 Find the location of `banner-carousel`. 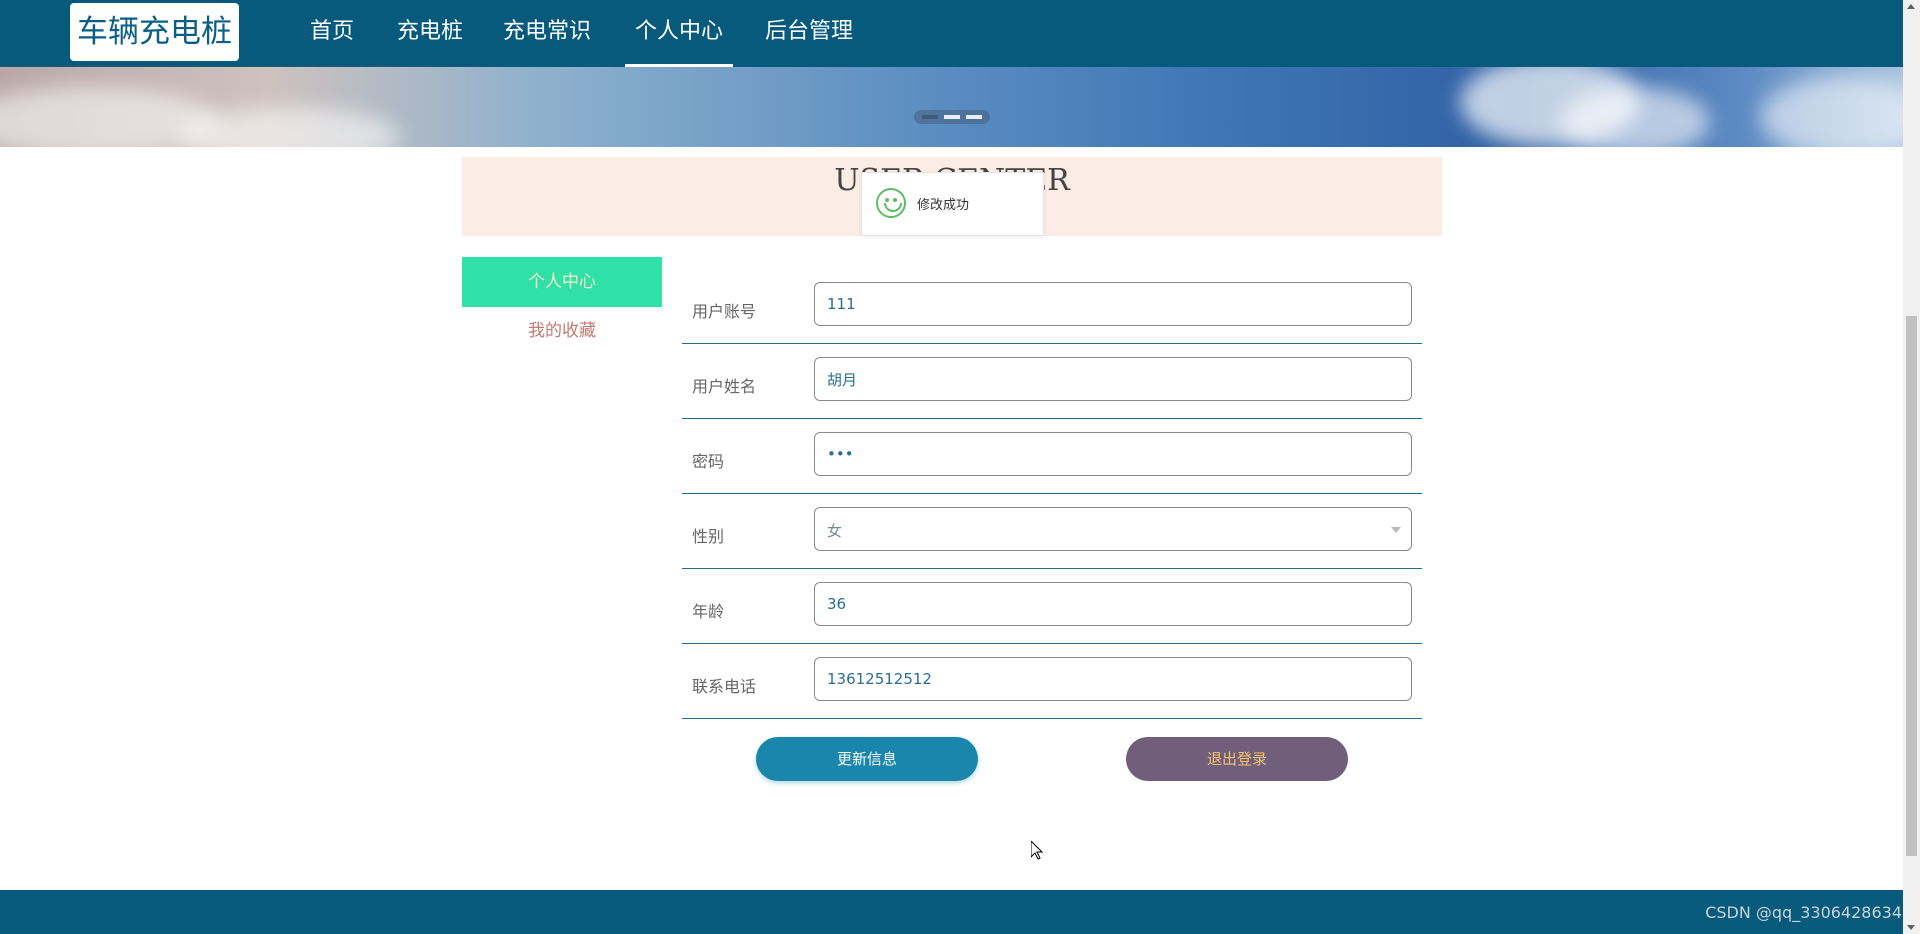

banner-carousel is located at coordinates (951, 107).